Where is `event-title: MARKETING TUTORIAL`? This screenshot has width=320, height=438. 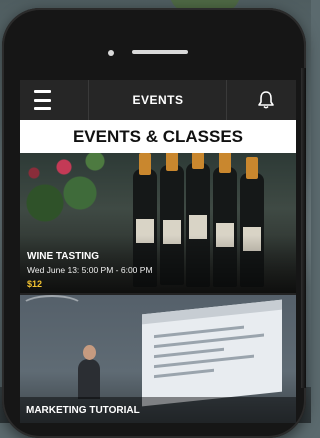
event-title: MARKETING TUTORIAL is located at coordinates (83, 410).